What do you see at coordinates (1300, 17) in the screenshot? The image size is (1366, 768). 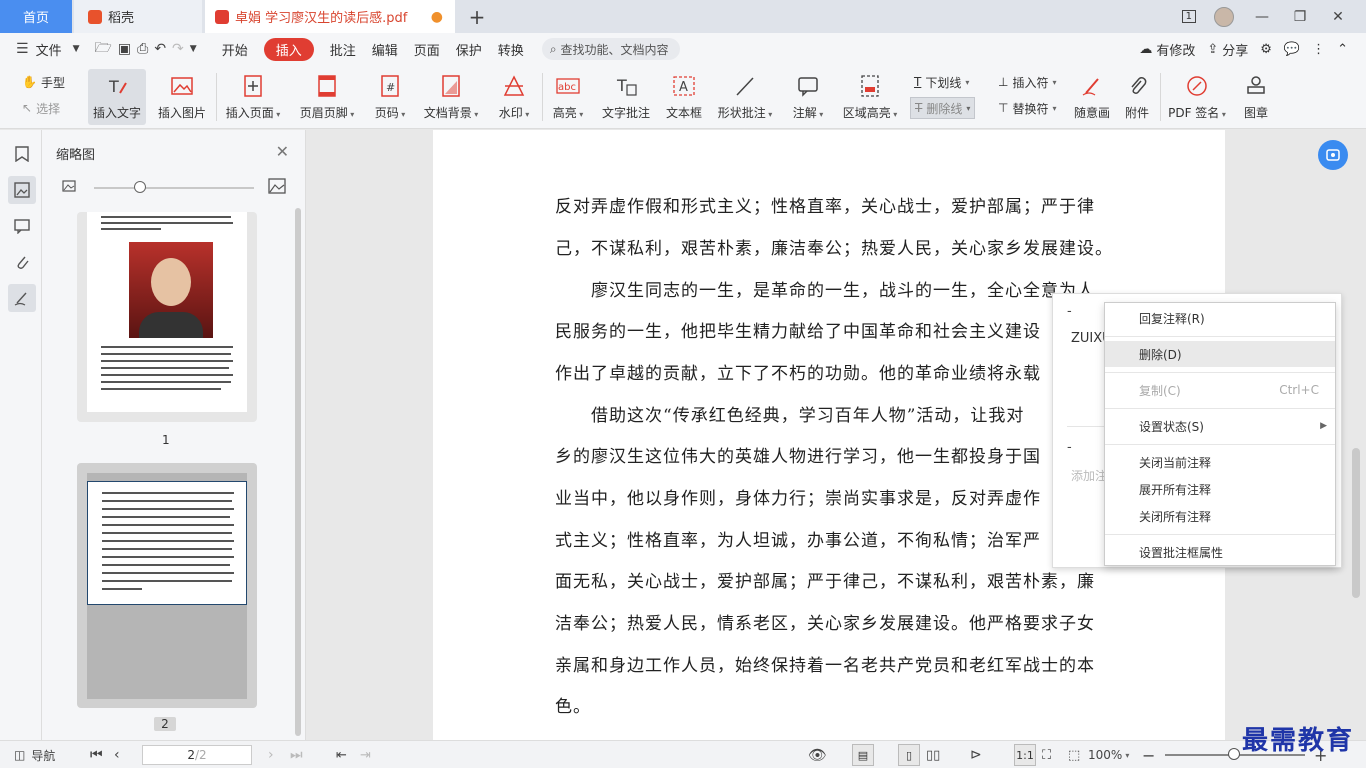 I see `restore-icon: ❐` at bounding box center [1300, 17].